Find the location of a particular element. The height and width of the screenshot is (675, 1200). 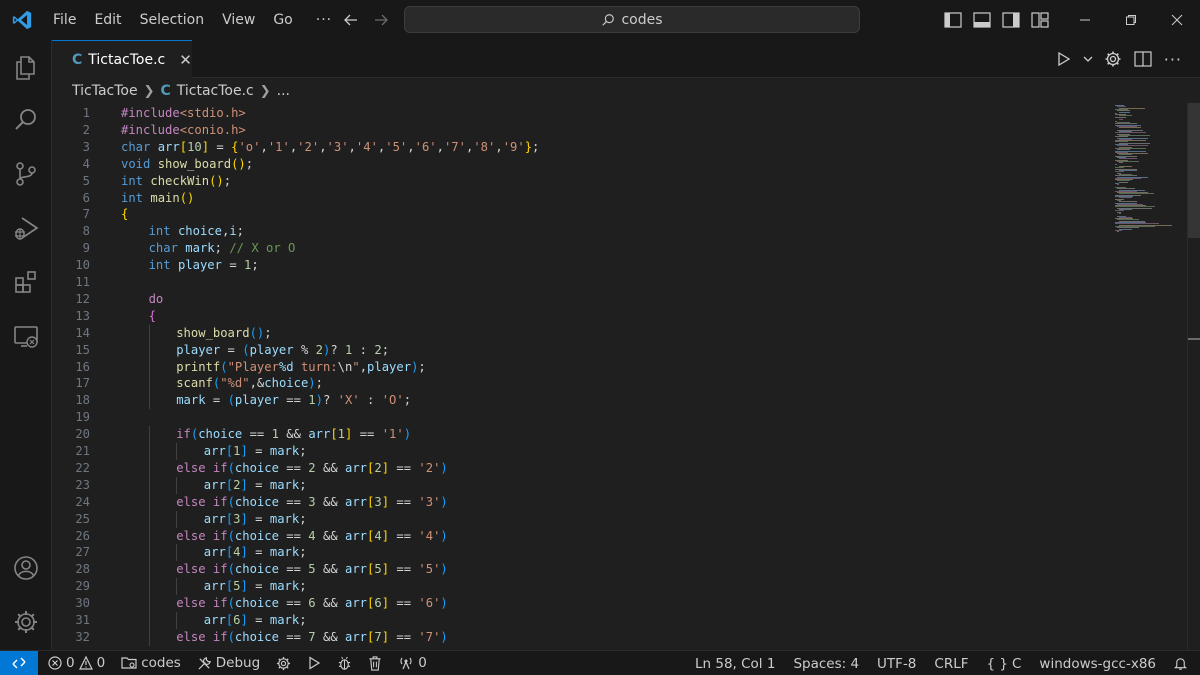

code-token: 5 is located at coordinates (237, 586).